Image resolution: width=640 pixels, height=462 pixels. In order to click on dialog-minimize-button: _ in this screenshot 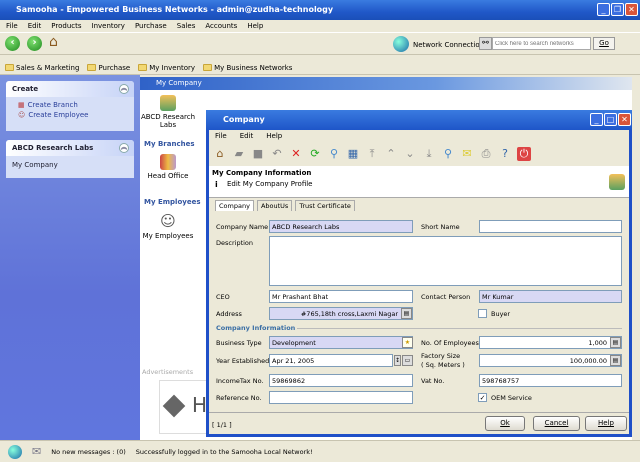, I will do `click(596, 119)`.